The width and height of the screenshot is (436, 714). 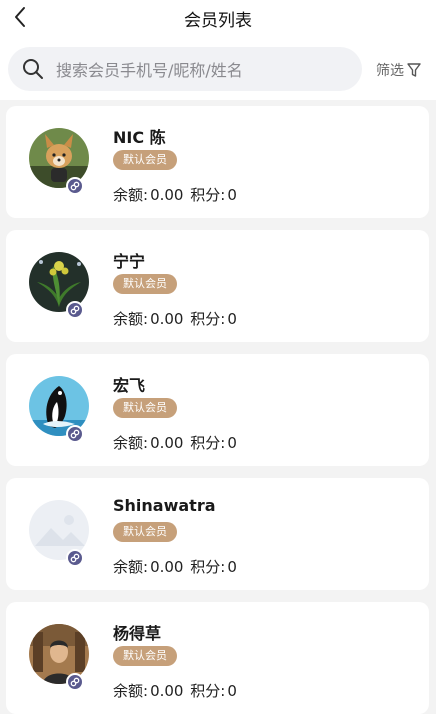 What do you see at coordinates (414, 70) in the screenshot?
I see `filter-funnel-icon` at bounding box center [414, 70].